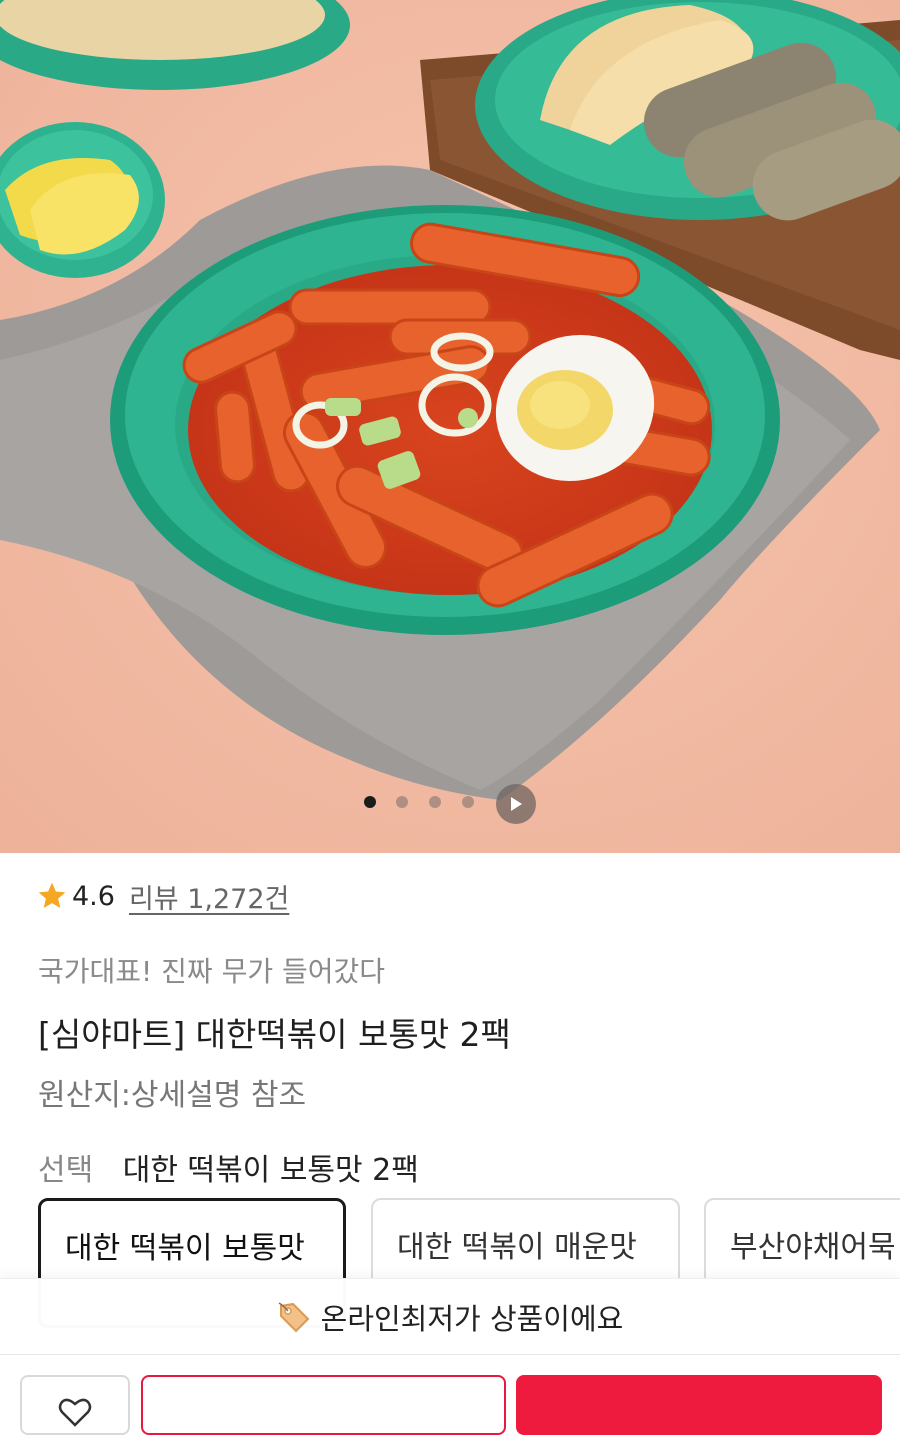  Describe the element at coordinates (450, 804) in the screenshot. I see `image-carousel-indicator` at that location.